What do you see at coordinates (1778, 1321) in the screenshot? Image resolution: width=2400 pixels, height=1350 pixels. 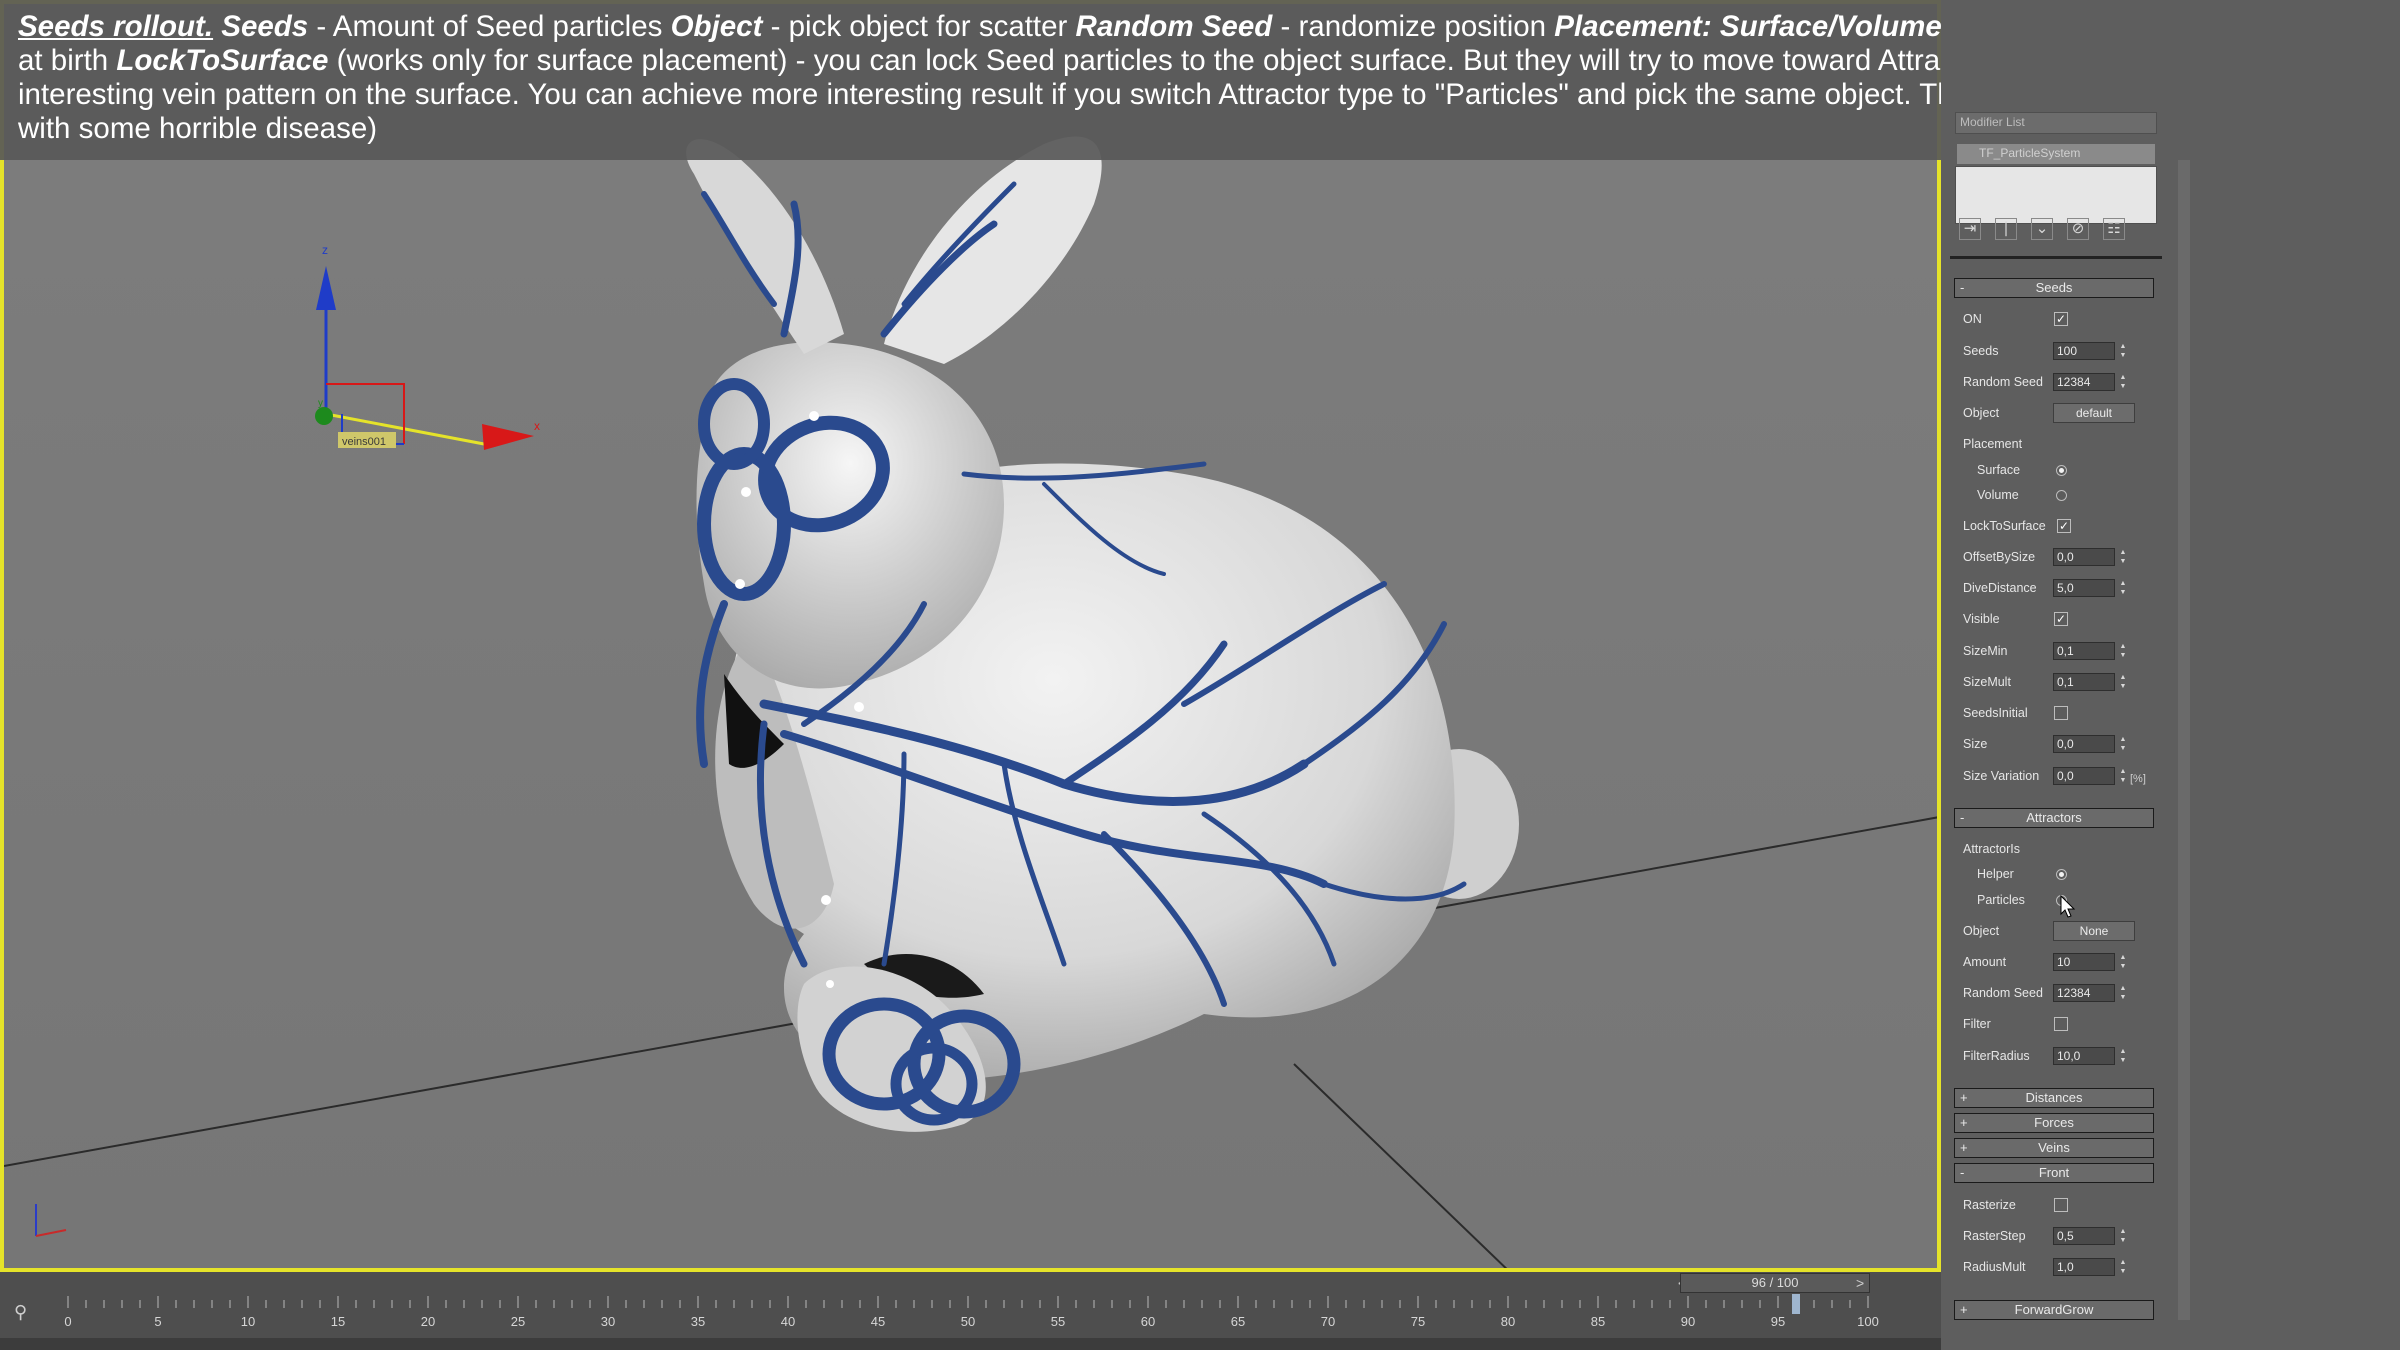 I see `ruler-tick-label: 95` at bounding box center [1778, 1321].